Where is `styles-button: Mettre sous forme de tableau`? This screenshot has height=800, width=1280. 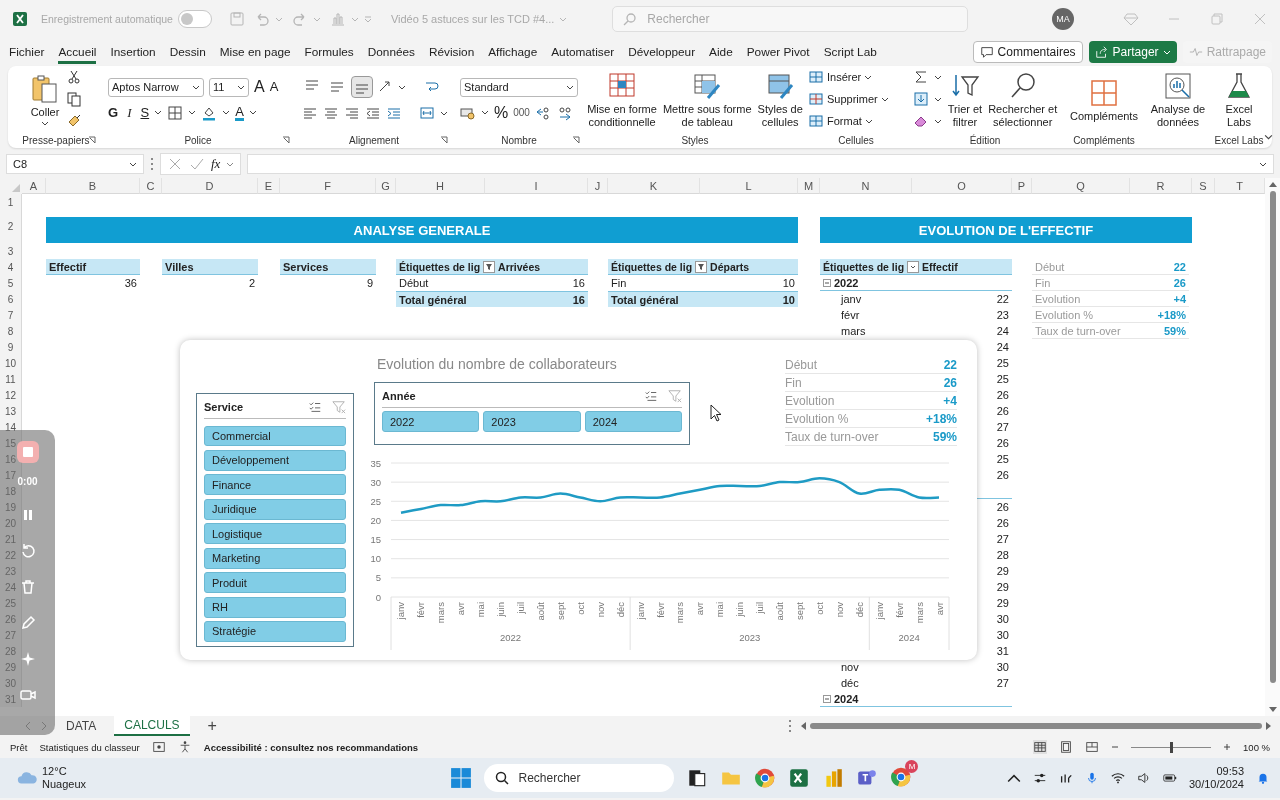
styles-button: Mettre sous forme de tableau is located at coordinates (707, 99).